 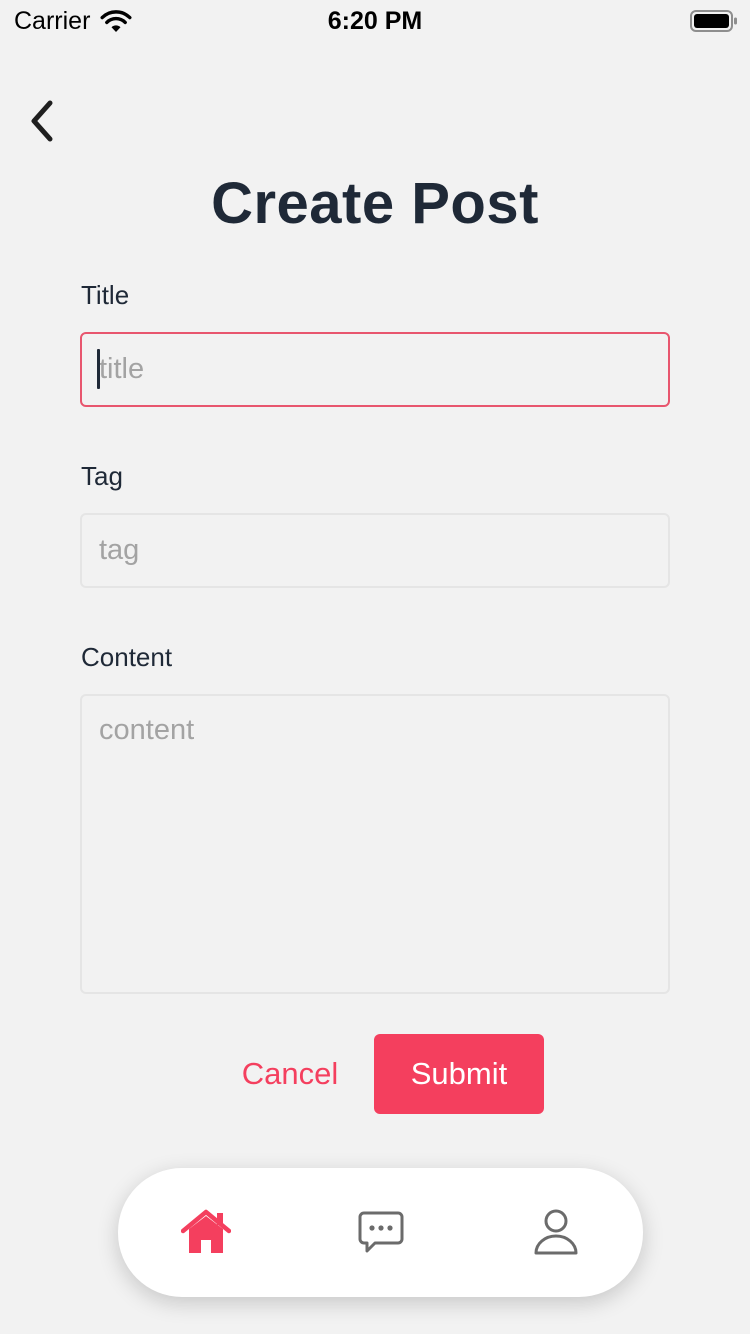 What do you see at coordinates (98, 369) in the screenshot?
I see `text-caret` at bounding box center [98, 369].